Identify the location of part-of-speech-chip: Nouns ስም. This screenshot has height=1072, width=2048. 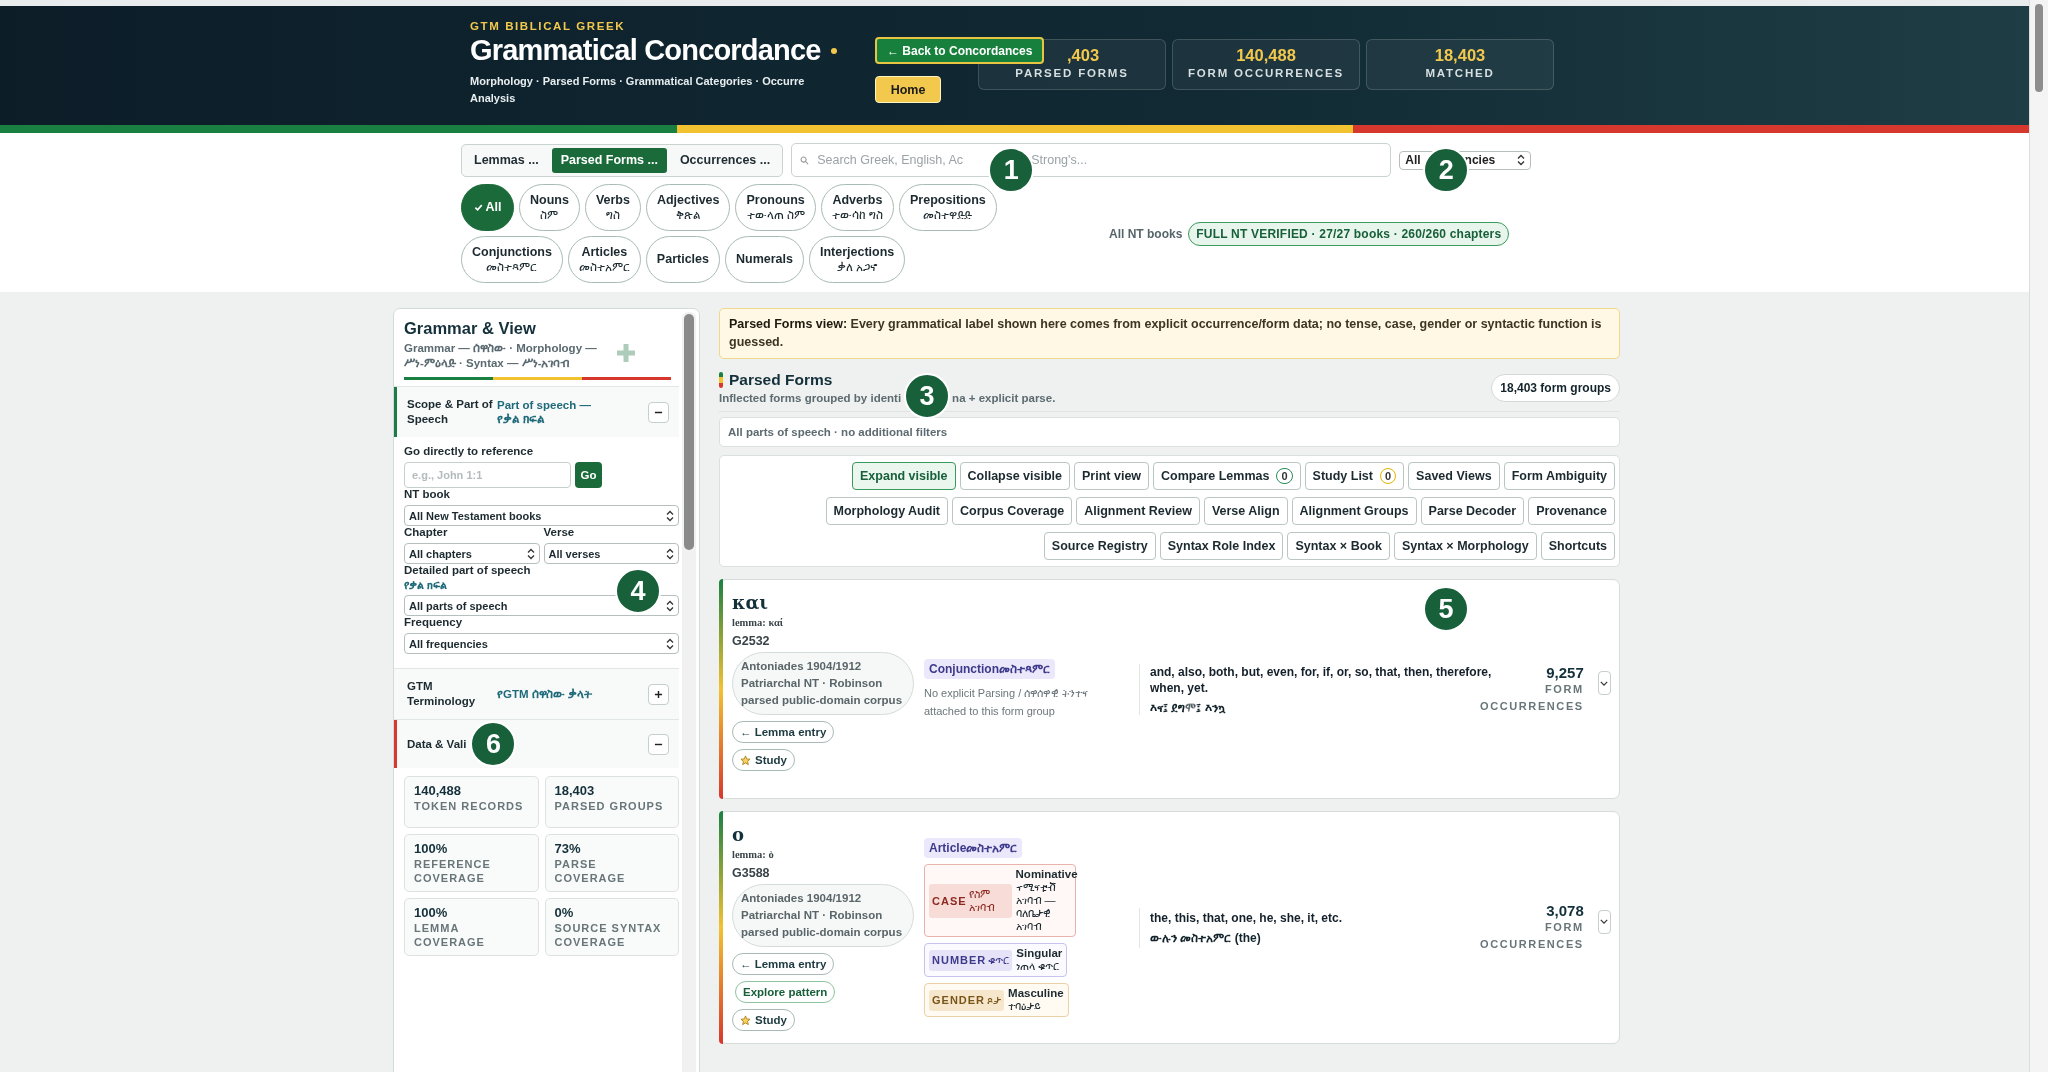
(549, 207).